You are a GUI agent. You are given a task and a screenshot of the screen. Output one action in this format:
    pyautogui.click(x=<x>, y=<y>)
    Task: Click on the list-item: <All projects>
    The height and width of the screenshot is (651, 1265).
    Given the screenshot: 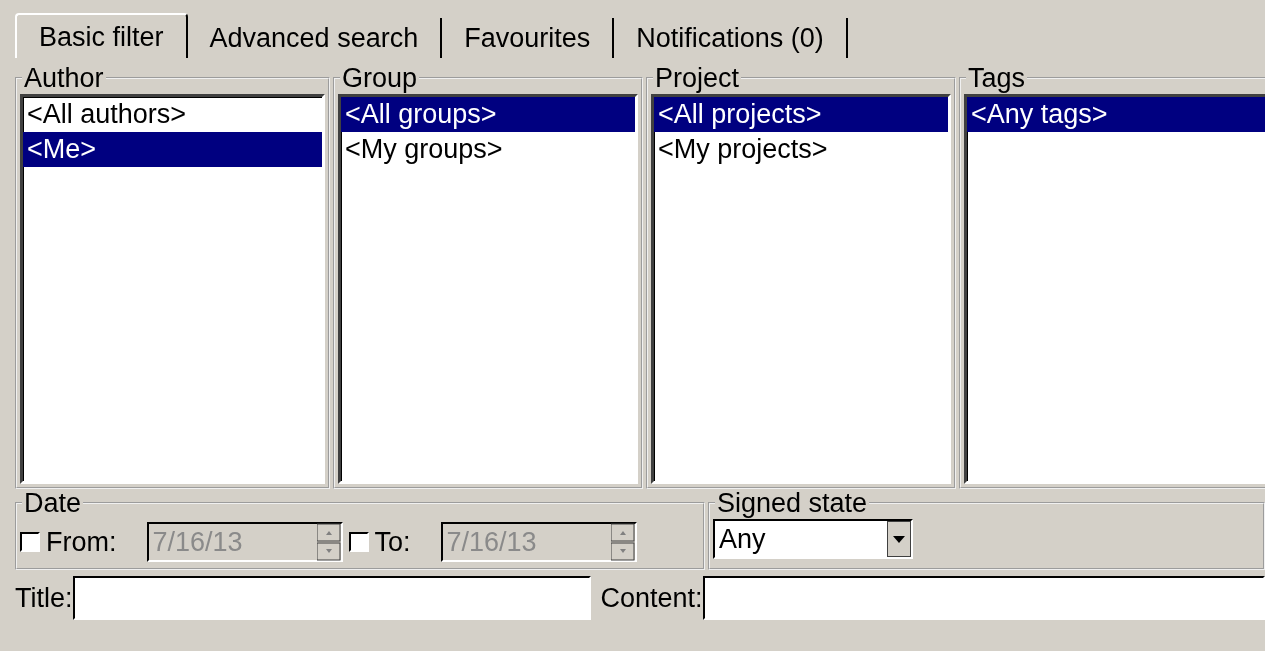 What is the action you would take?
    pyautogui.click(x=801, y=114)
    